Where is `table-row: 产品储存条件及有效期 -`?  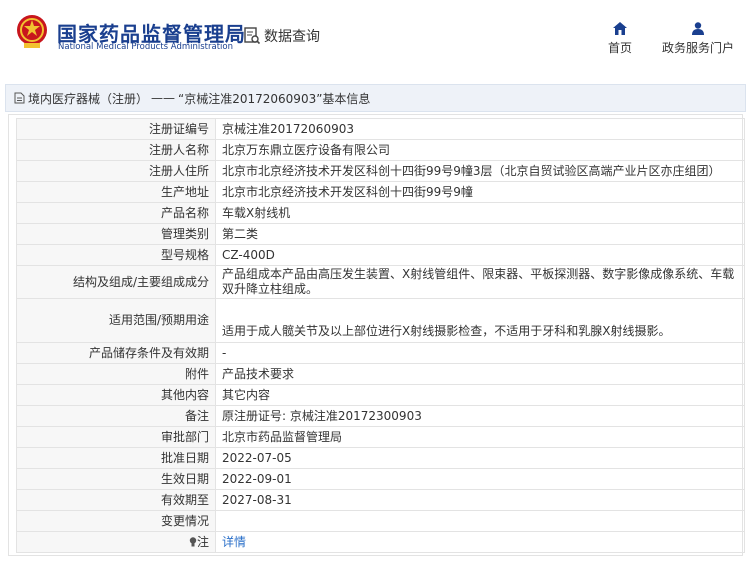
table-row: 产品储存条件及有效期 - is located at coordinates (380, 353).